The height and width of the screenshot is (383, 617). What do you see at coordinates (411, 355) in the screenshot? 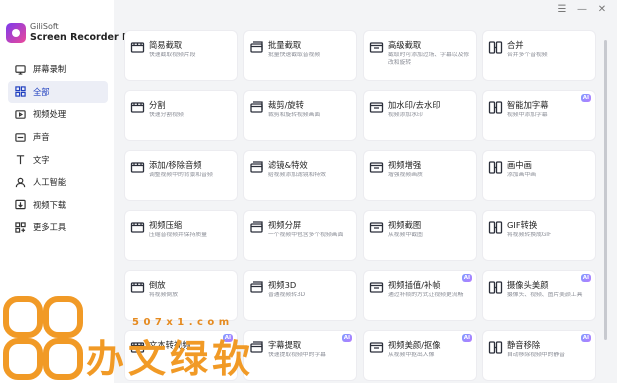
I see `tool-card-description: 从视频中抠出人像` at bounding box center [411, 355].